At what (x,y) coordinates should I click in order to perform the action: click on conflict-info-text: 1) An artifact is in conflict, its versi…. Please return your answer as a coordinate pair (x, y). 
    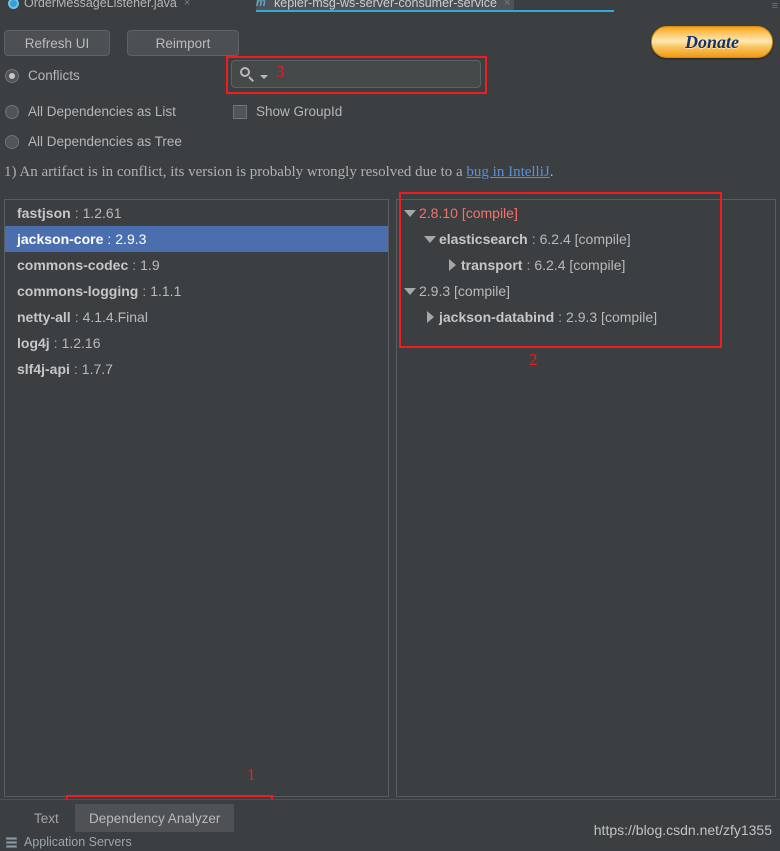
    Looking at the image, I should click on (278, 172).